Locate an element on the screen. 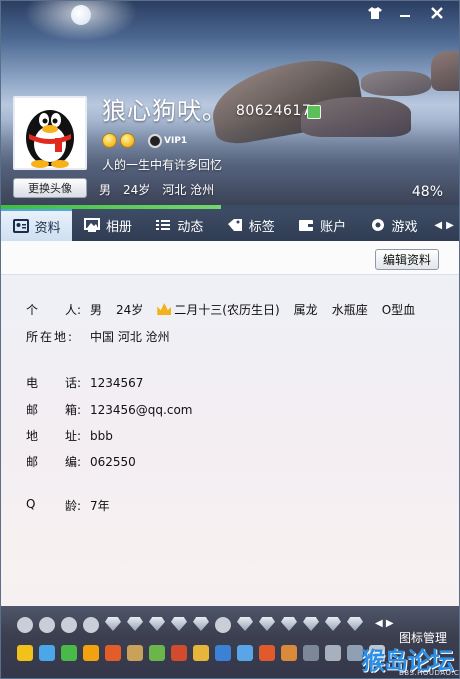 Image resolution: width=460 pixels, height=679 pixels. detail-label: 电 is located at coordinates (32, 383).